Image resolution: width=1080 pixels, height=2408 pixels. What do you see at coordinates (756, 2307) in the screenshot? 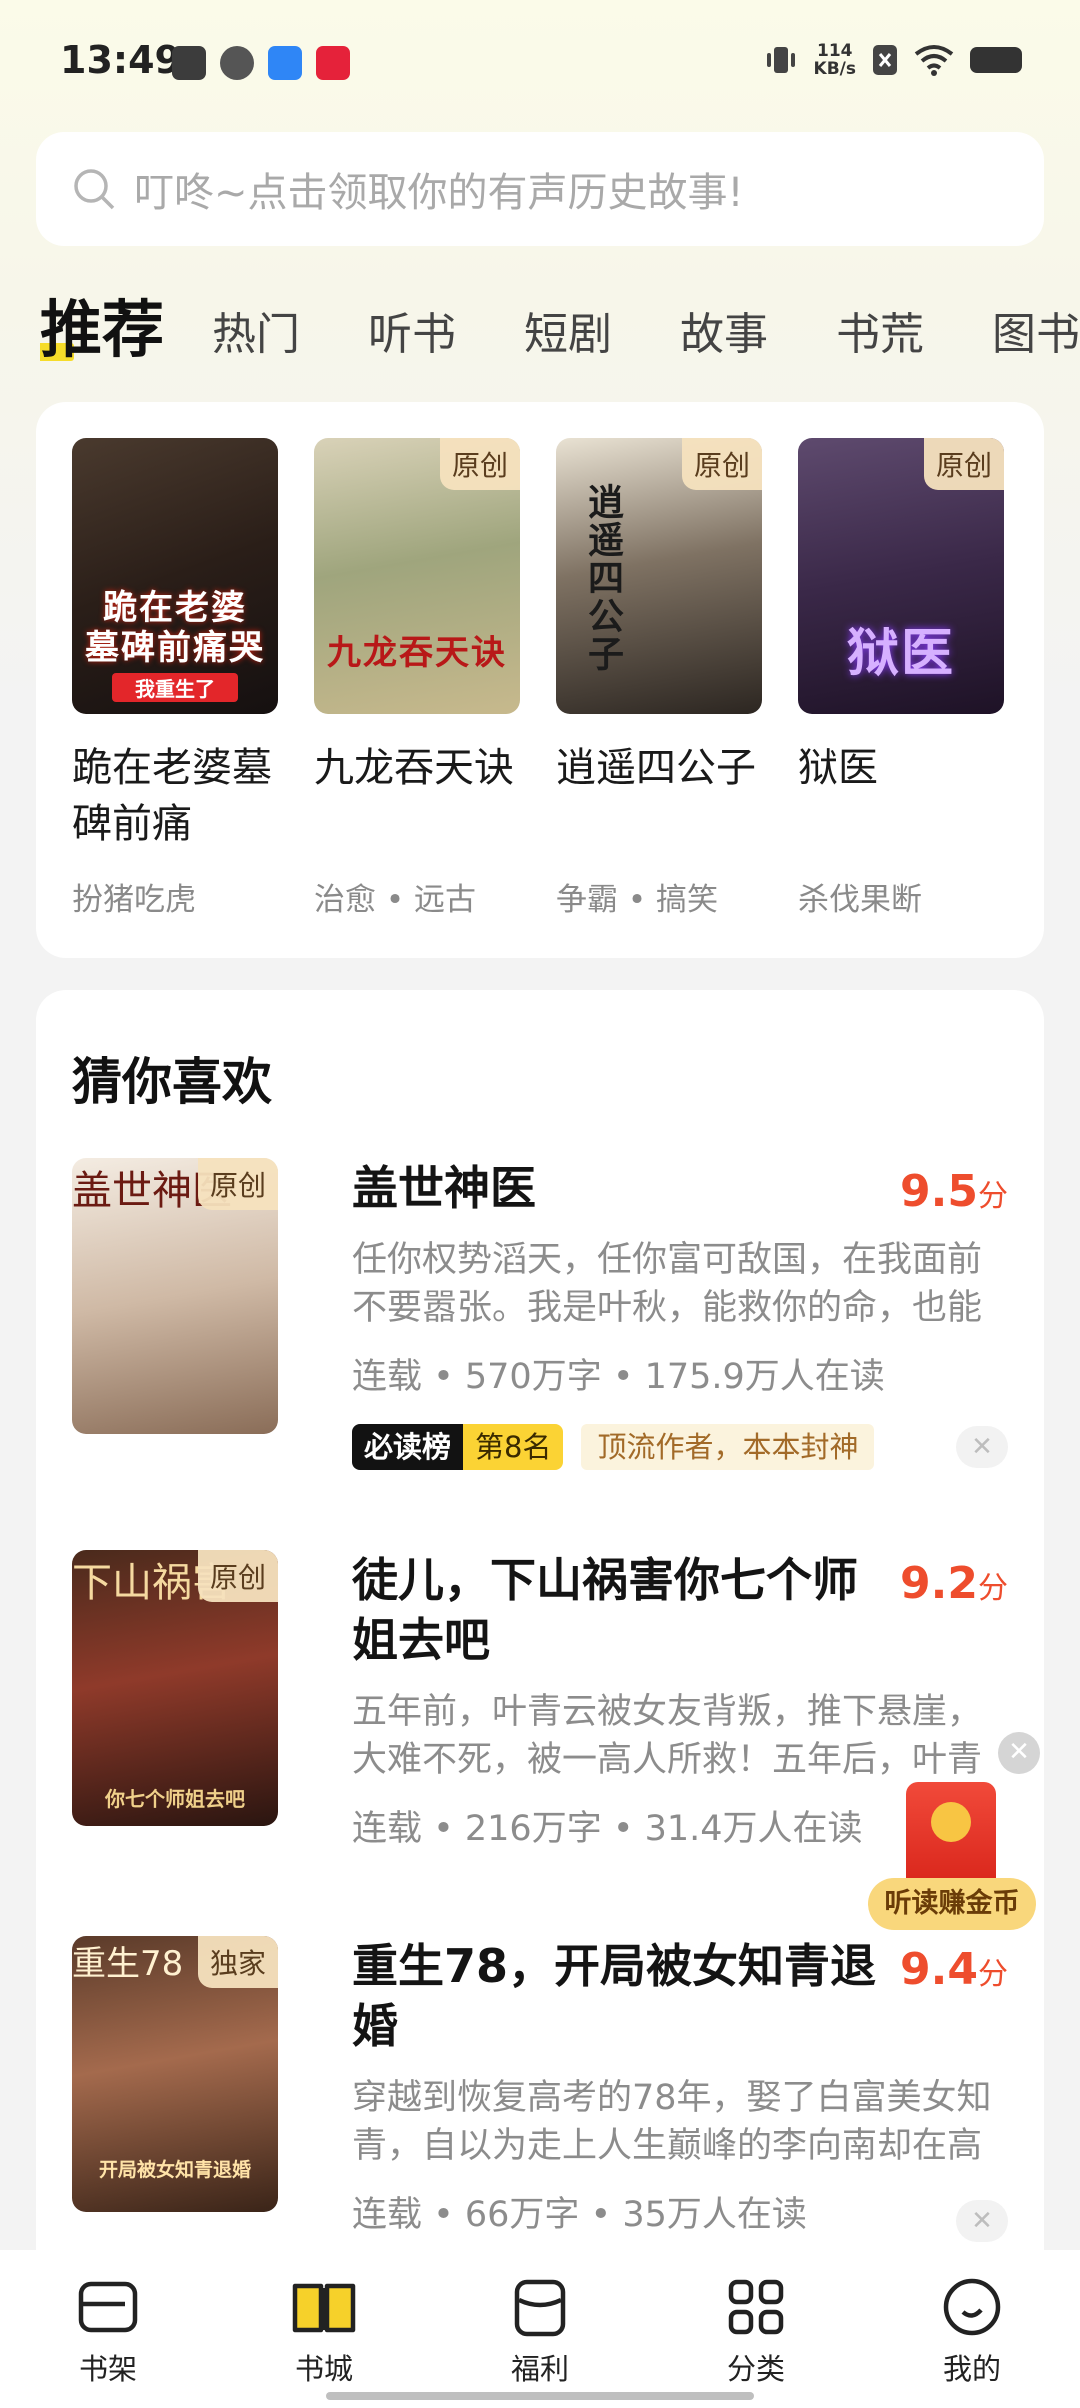
I see `grid-icon` at bounding box center [756, 2307].